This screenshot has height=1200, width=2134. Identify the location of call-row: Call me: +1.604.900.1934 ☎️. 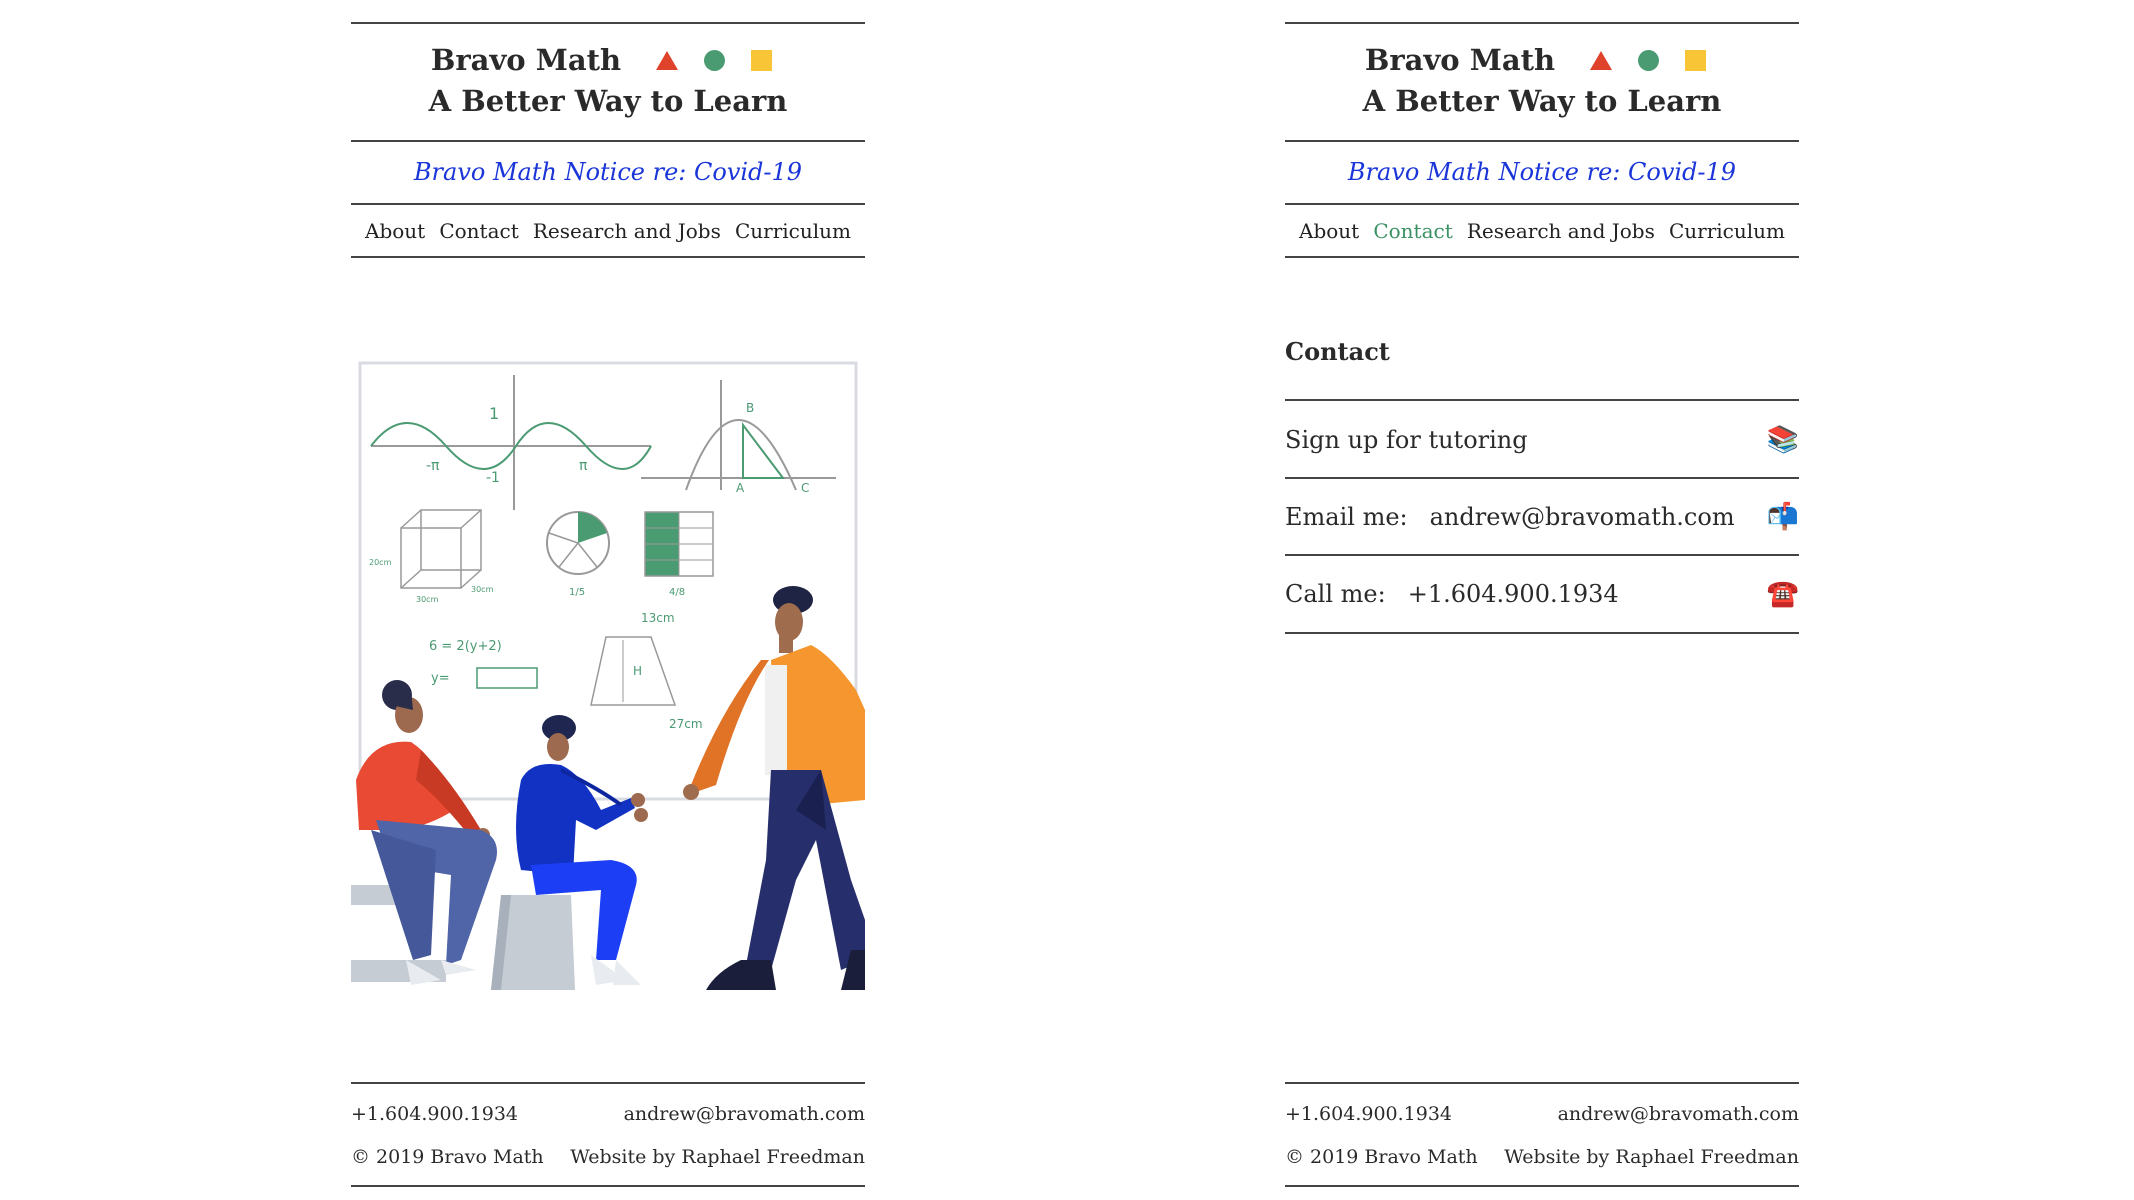
(1542, 594).